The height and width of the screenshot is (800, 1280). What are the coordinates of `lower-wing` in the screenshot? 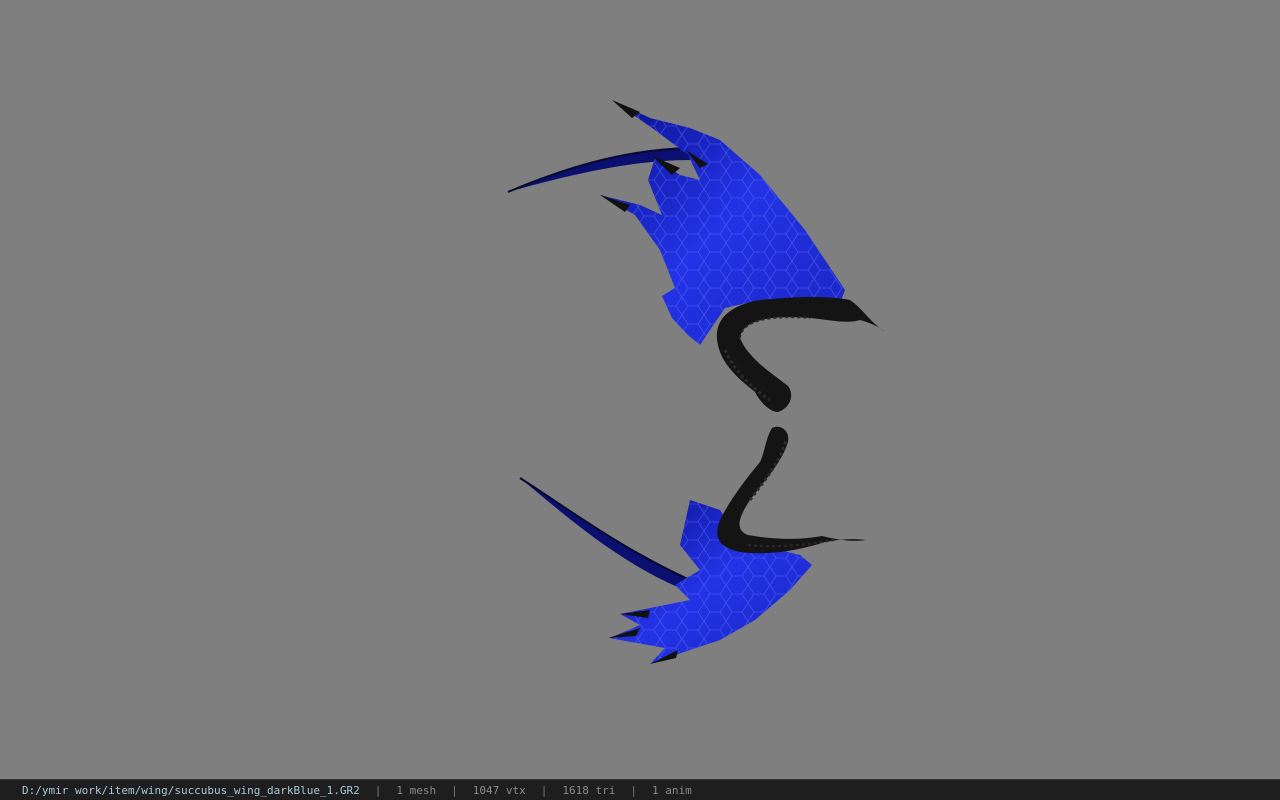 It's located at (692, 545).